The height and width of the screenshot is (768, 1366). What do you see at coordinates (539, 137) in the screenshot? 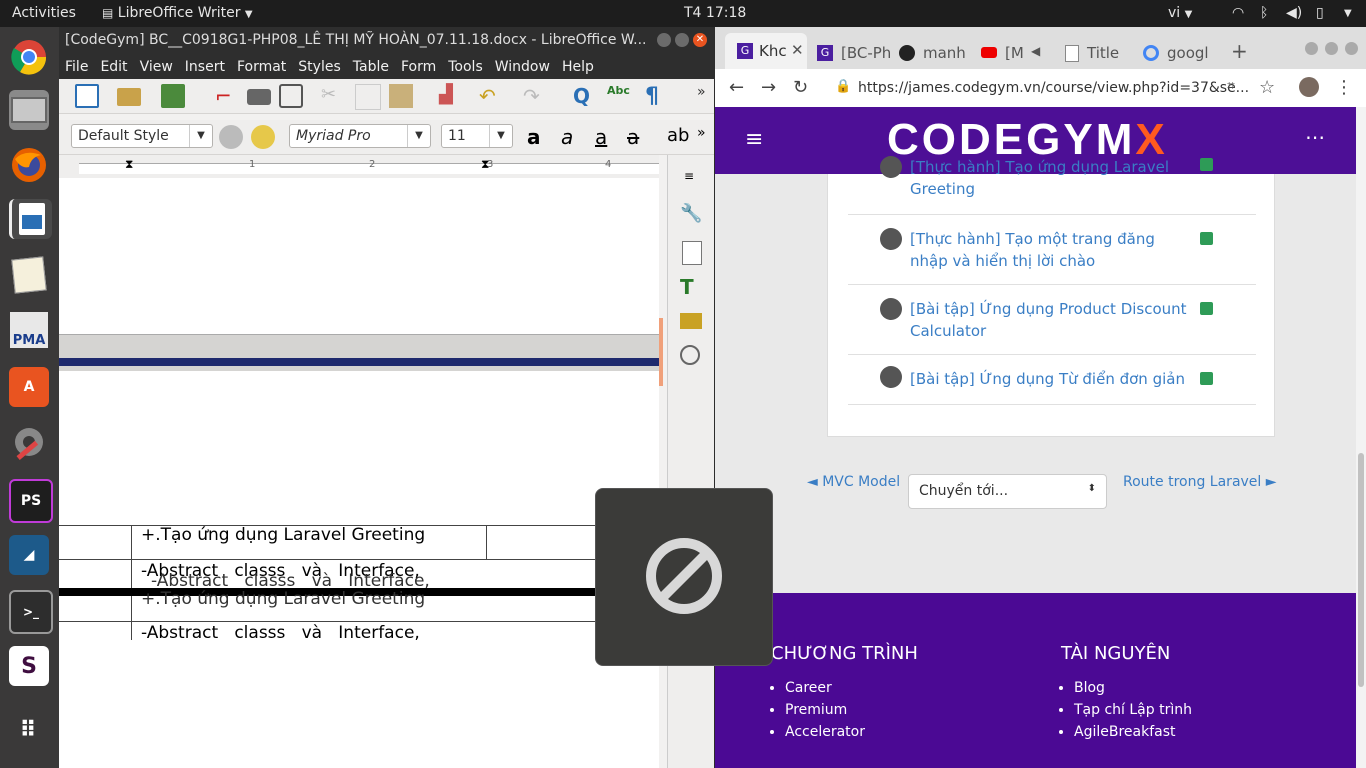
I see `bold-icon: a` at bounding box center [539, 137].